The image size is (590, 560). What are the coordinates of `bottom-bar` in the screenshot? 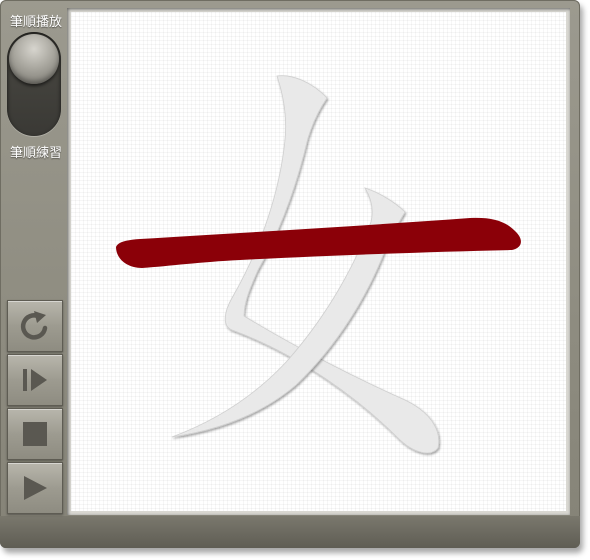 It's located at (290, 532).